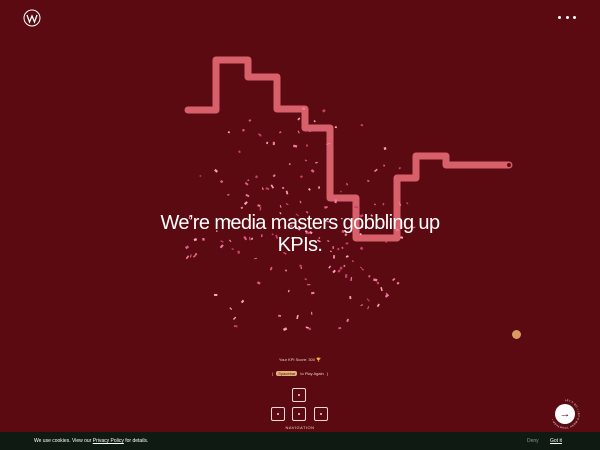  I want to click on up-key, so click(299, 395).